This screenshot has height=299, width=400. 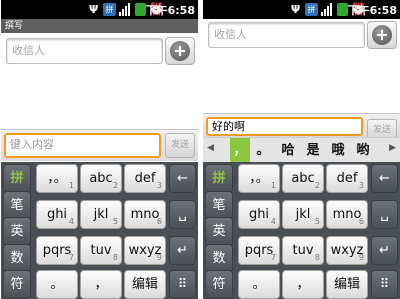 I want to click on send-button: 发送, so click(x=180, y=145).